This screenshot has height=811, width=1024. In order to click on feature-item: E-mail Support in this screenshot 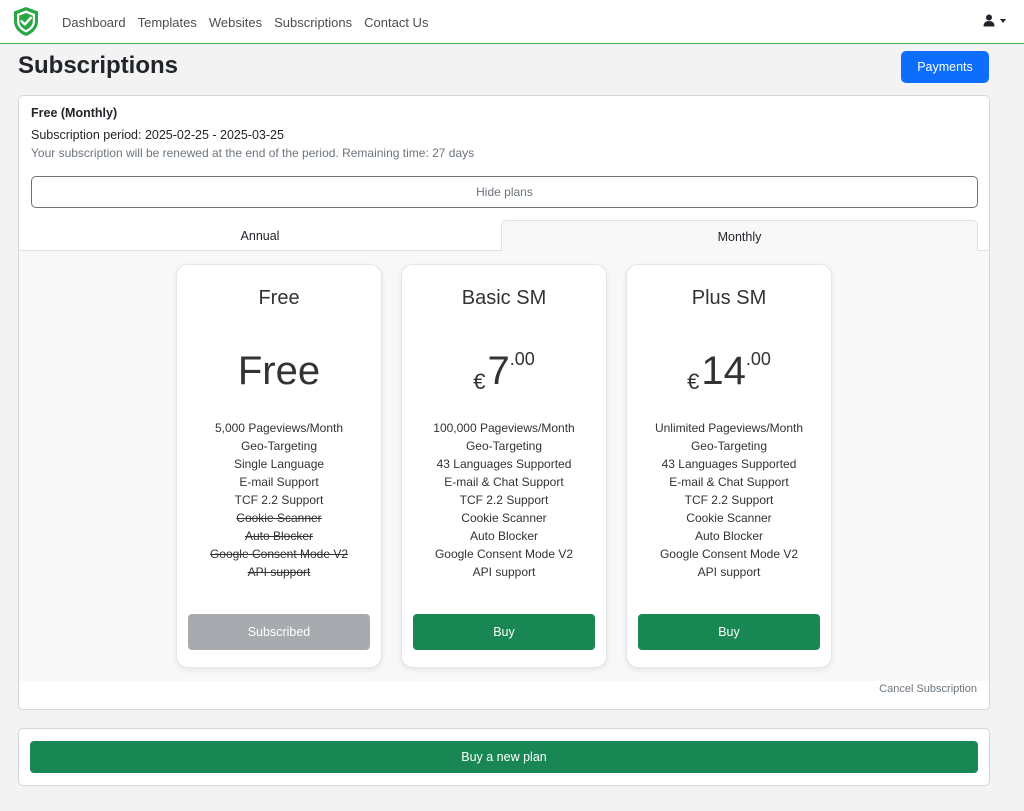, I will do `click(279, 482)`.